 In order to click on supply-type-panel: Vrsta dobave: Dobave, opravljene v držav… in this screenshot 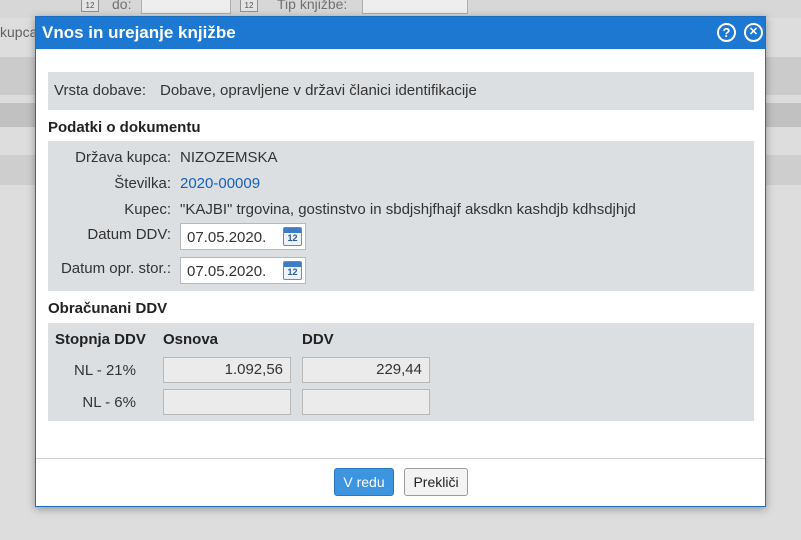, I will do `click(401, 91)`.